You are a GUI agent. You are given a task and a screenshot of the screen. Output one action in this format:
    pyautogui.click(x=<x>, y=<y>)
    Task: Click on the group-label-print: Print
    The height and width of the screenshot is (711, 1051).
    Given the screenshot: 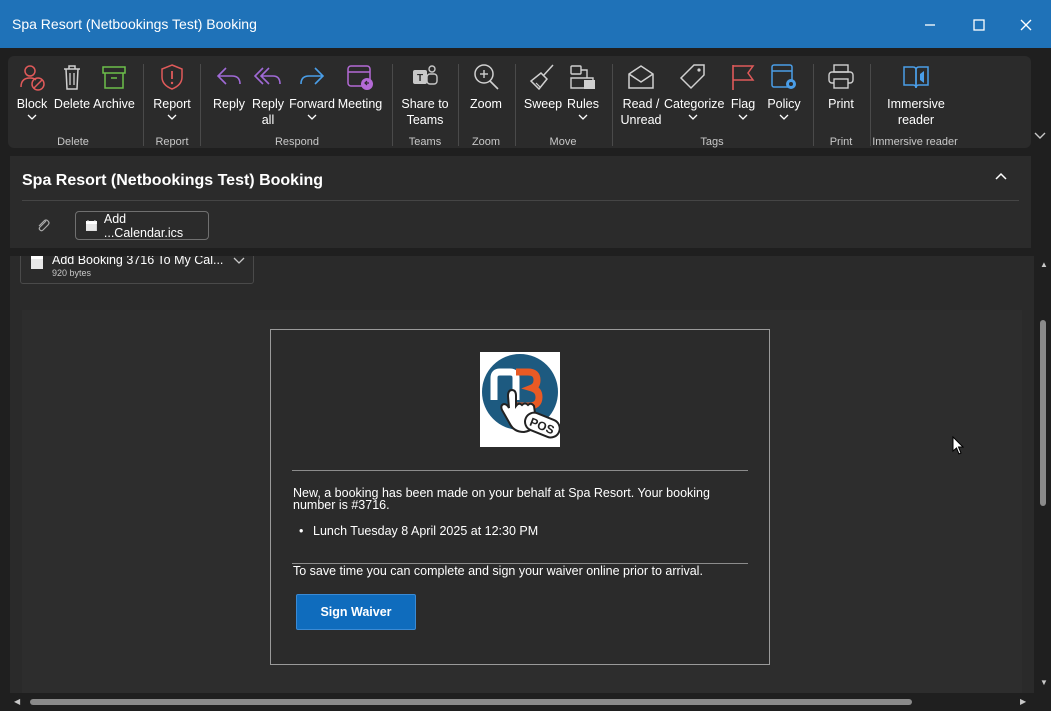 What is the action you would take?
    pyautogui.click(x=841, y=142)
    